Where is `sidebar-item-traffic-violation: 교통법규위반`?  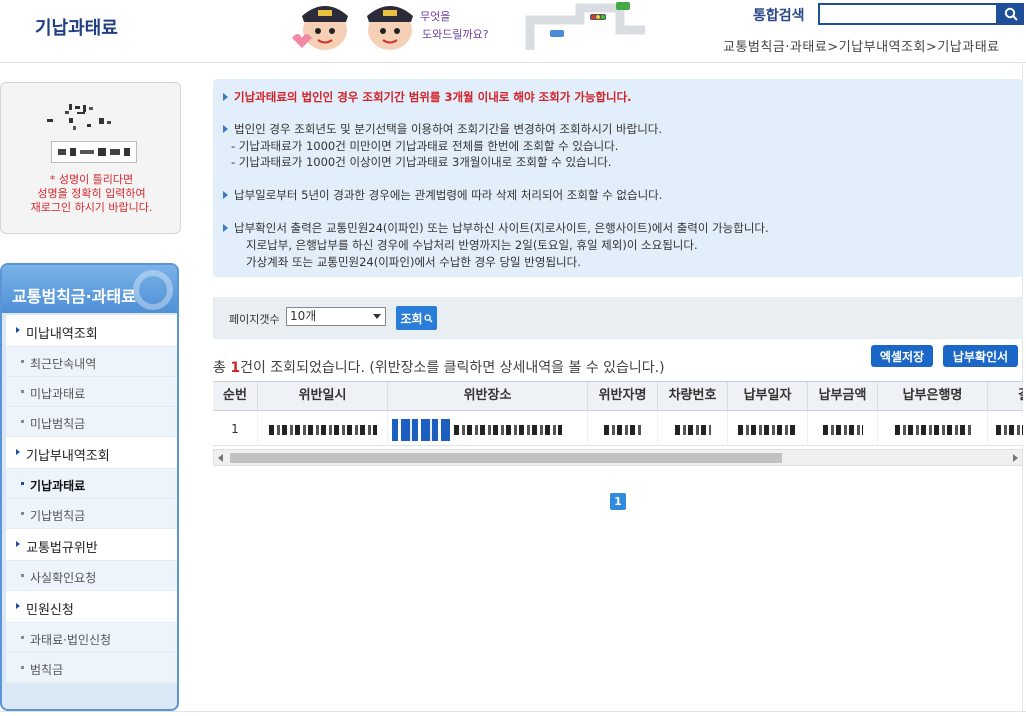 sidebar-item-traffic-violation: 교통법규위반 is located at coordinates (91, 545).